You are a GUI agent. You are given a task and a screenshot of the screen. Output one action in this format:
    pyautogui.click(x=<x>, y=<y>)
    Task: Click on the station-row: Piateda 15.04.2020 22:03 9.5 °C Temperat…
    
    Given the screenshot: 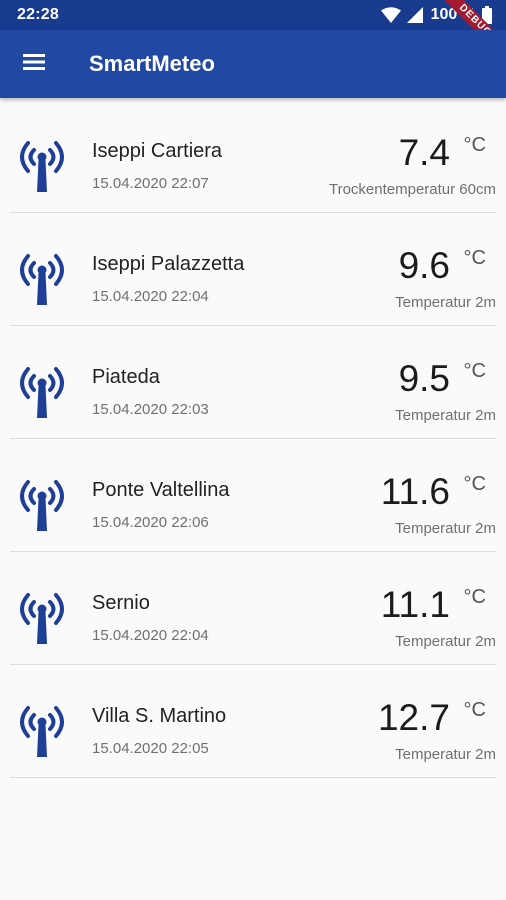 What is the action you would take?
    pyautogui.click(x=253, y=382)
    